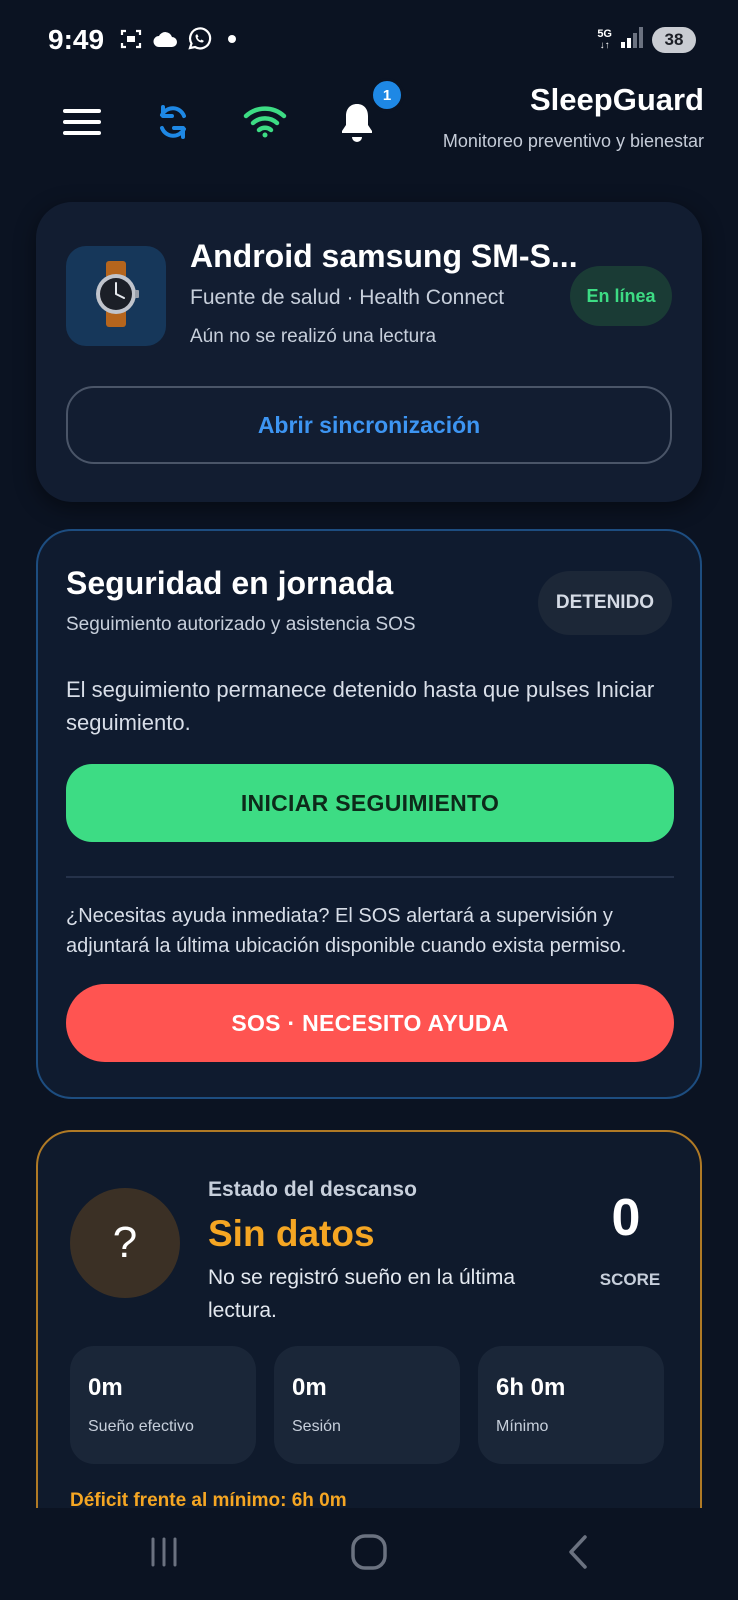 This screenshot has width=738, height=1600. I want to click on safety-subtitle: Seguimiento autorizado y asistencia SOS, so click(241, 624).